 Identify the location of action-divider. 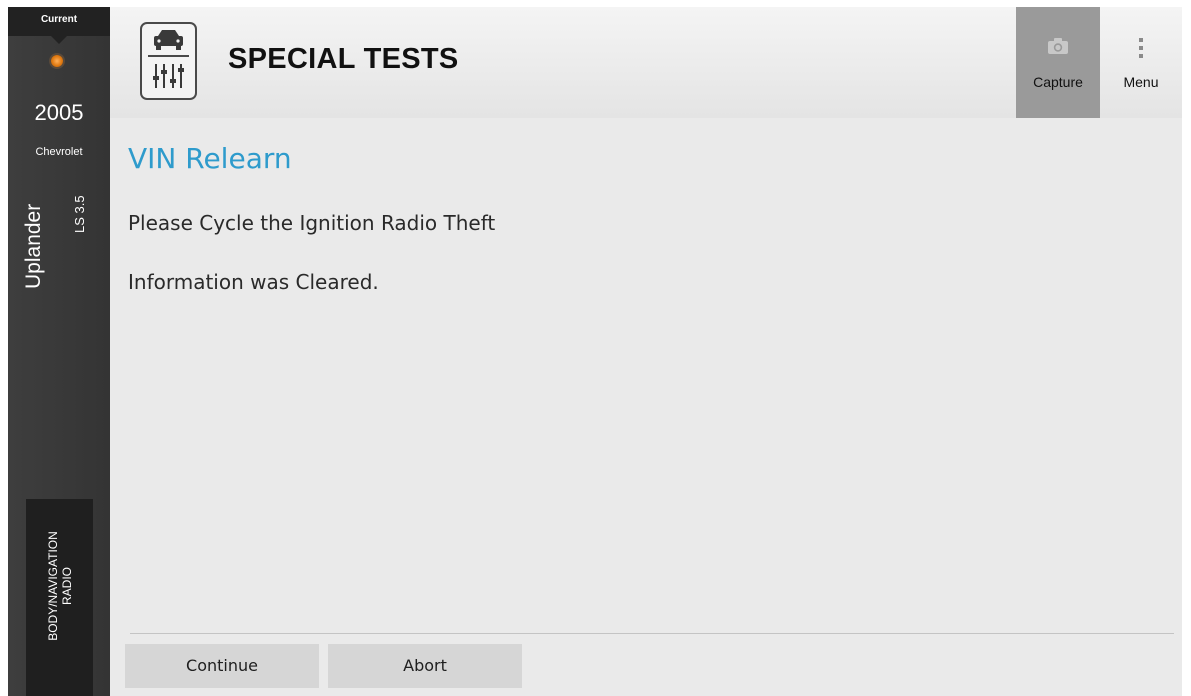
(652, 633).